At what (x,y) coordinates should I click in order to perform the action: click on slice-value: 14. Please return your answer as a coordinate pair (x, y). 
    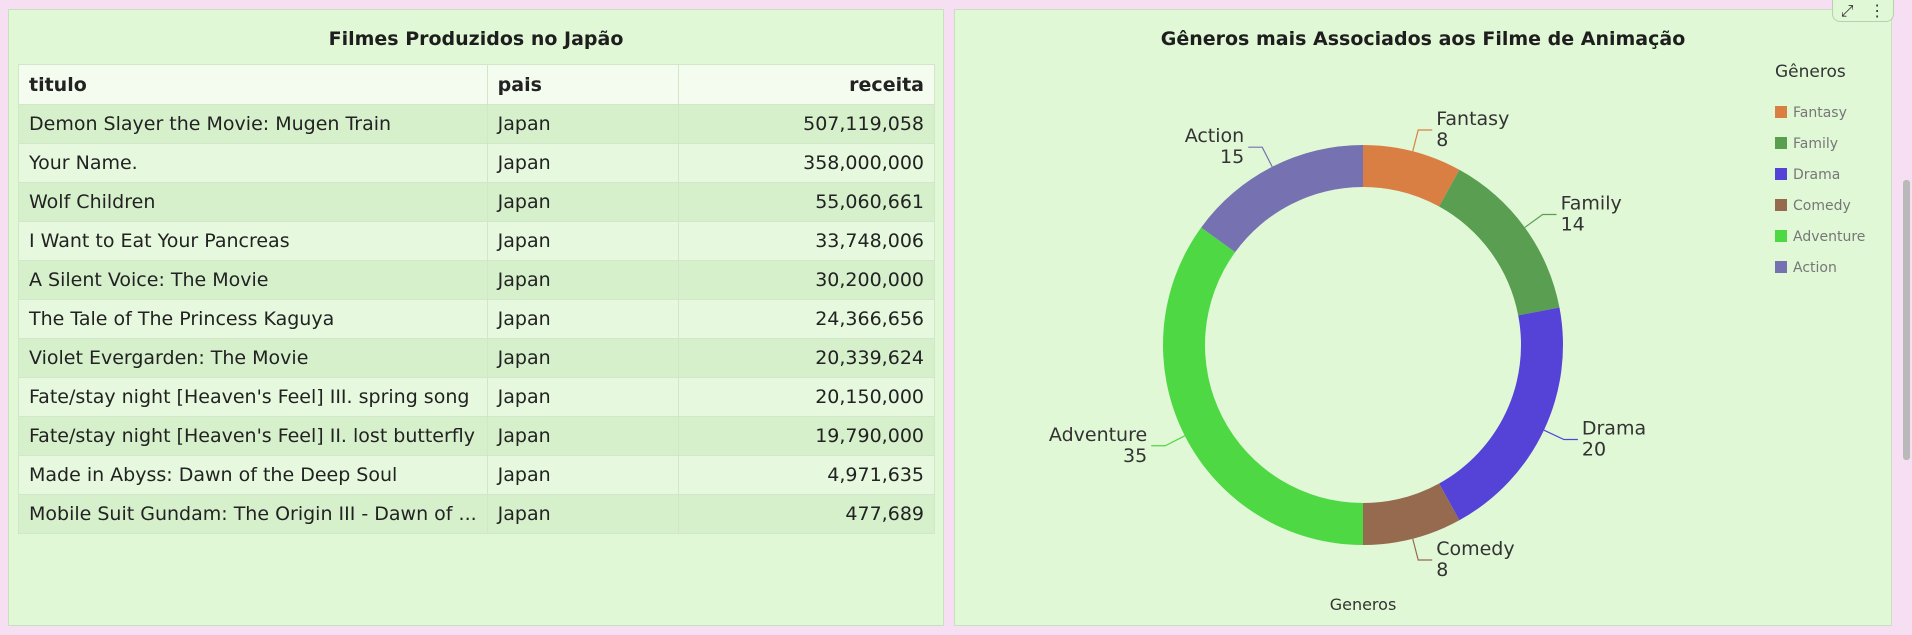
    Looking at the image, I should click on (1573, 225).